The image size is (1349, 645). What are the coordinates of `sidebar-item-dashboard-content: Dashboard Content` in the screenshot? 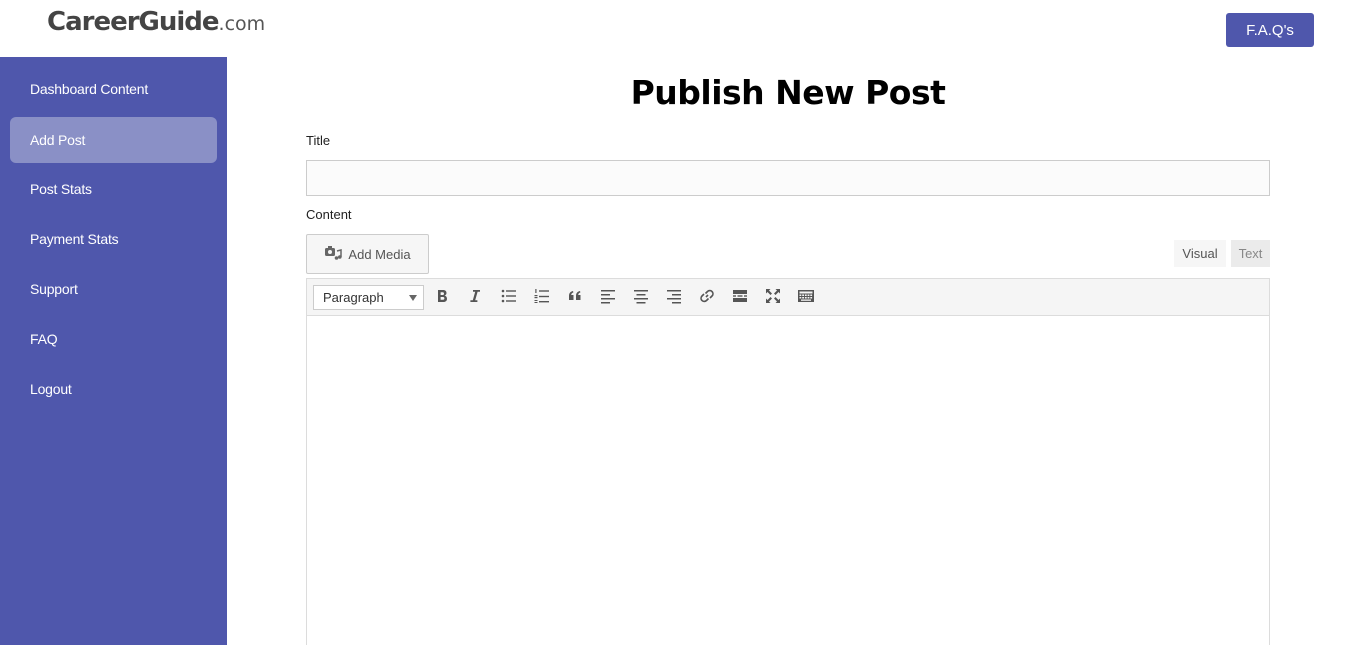 It's located at (113, 89).